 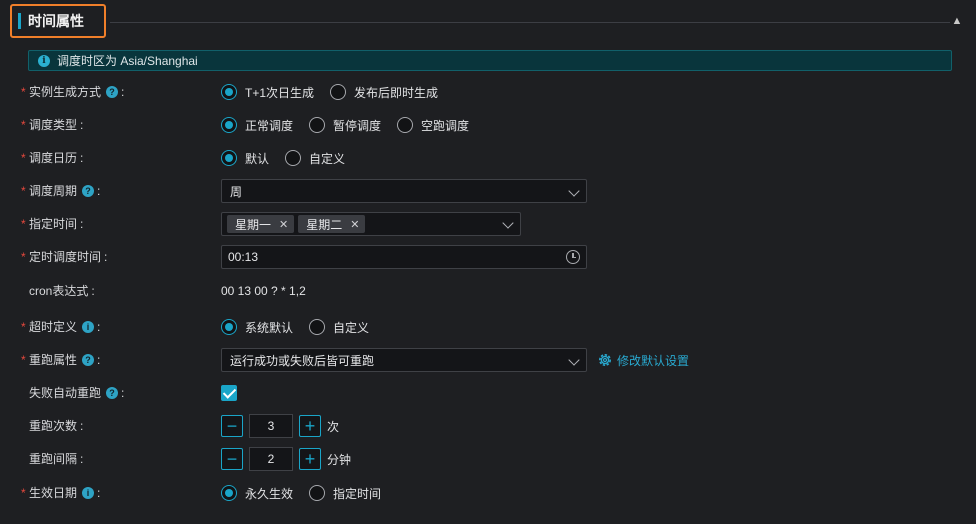 I want to click on link-text: 修改默认设置, so click(x=653, y=360).